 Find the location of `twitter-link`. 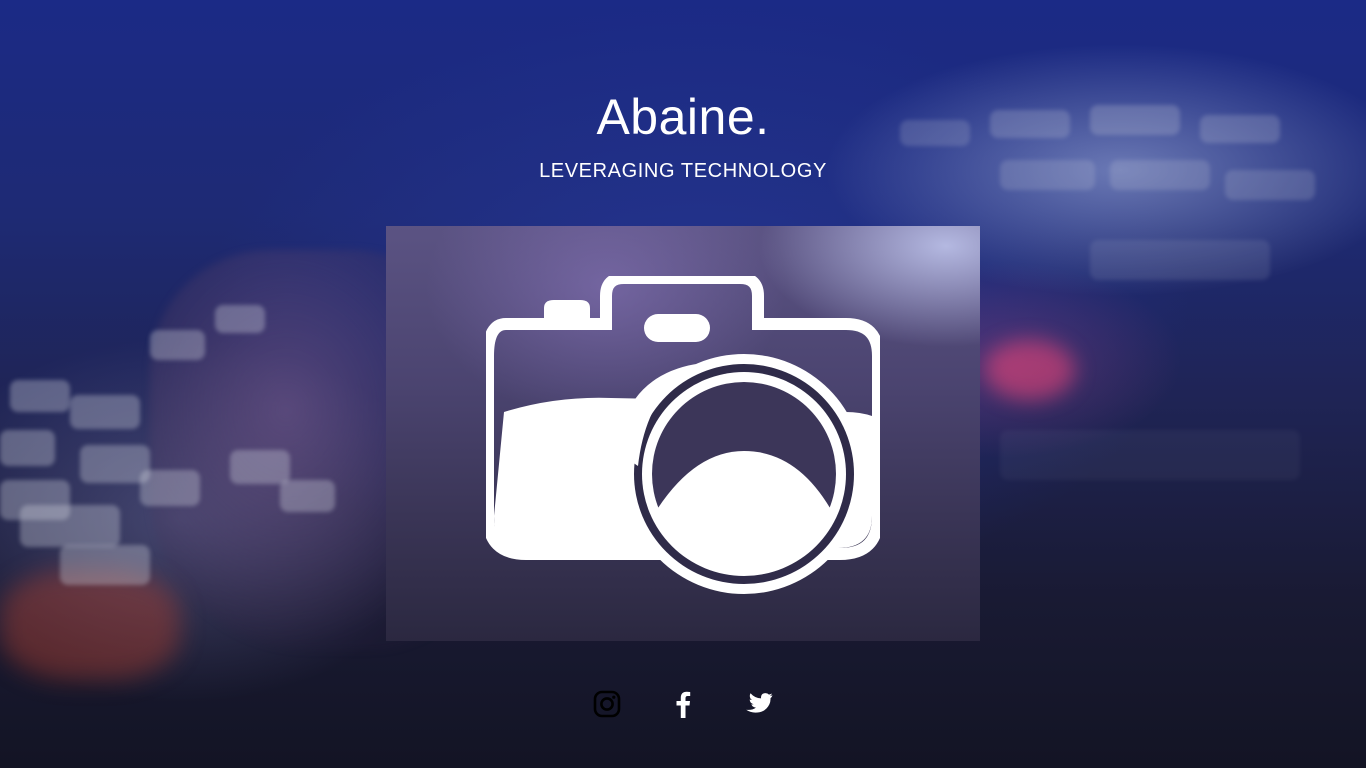

twitter-link is located at coordinates (759, 704).